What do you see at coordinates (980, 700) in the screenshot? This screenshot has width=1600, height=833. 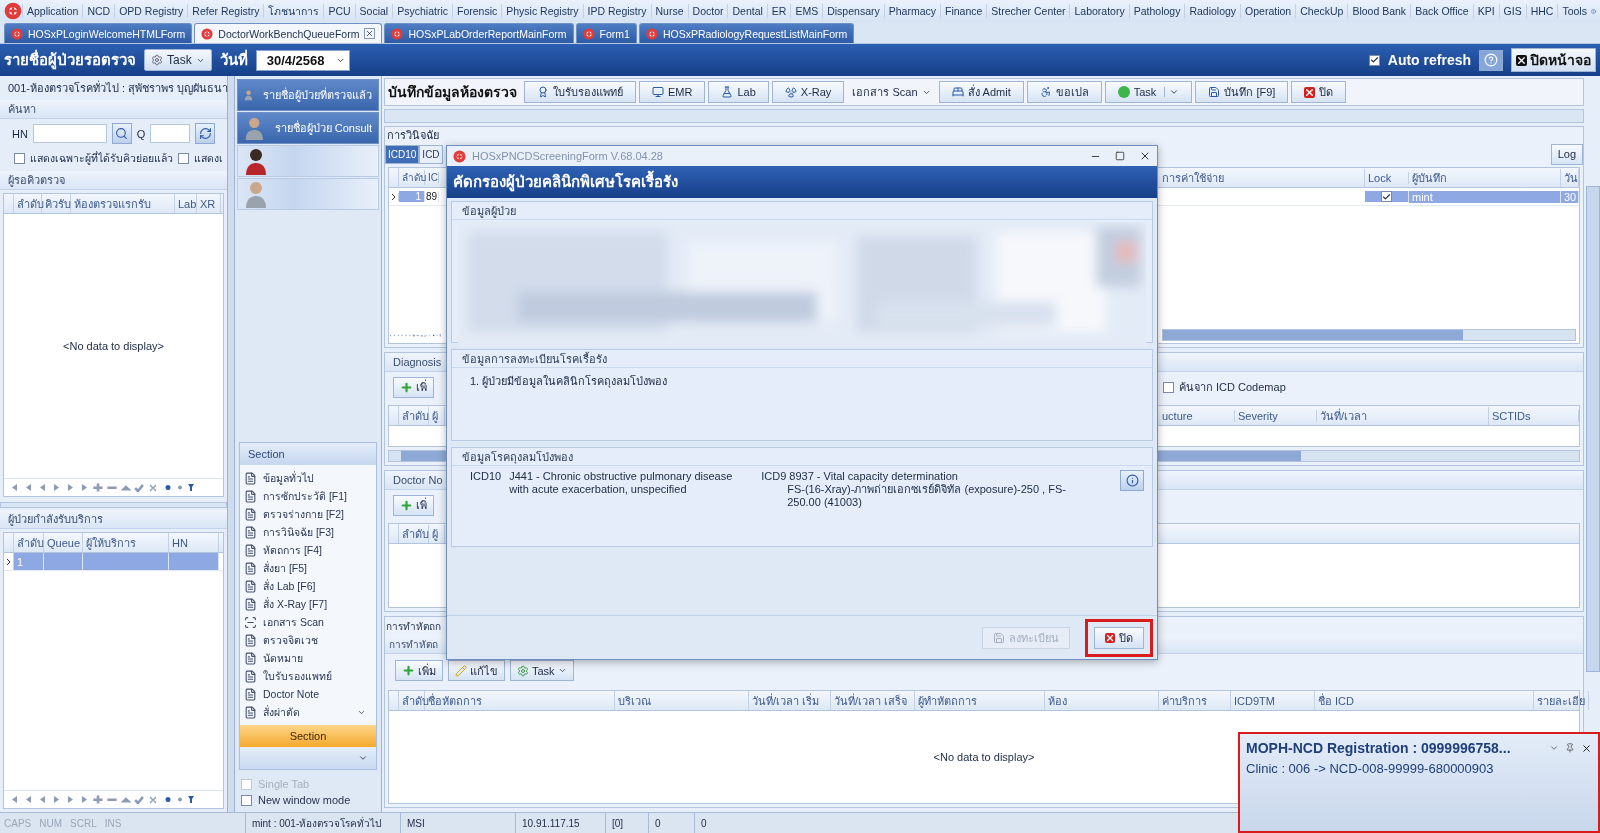 I see `column-header: ผู้ทำหัตถการ` at bounding box center [980, 700].